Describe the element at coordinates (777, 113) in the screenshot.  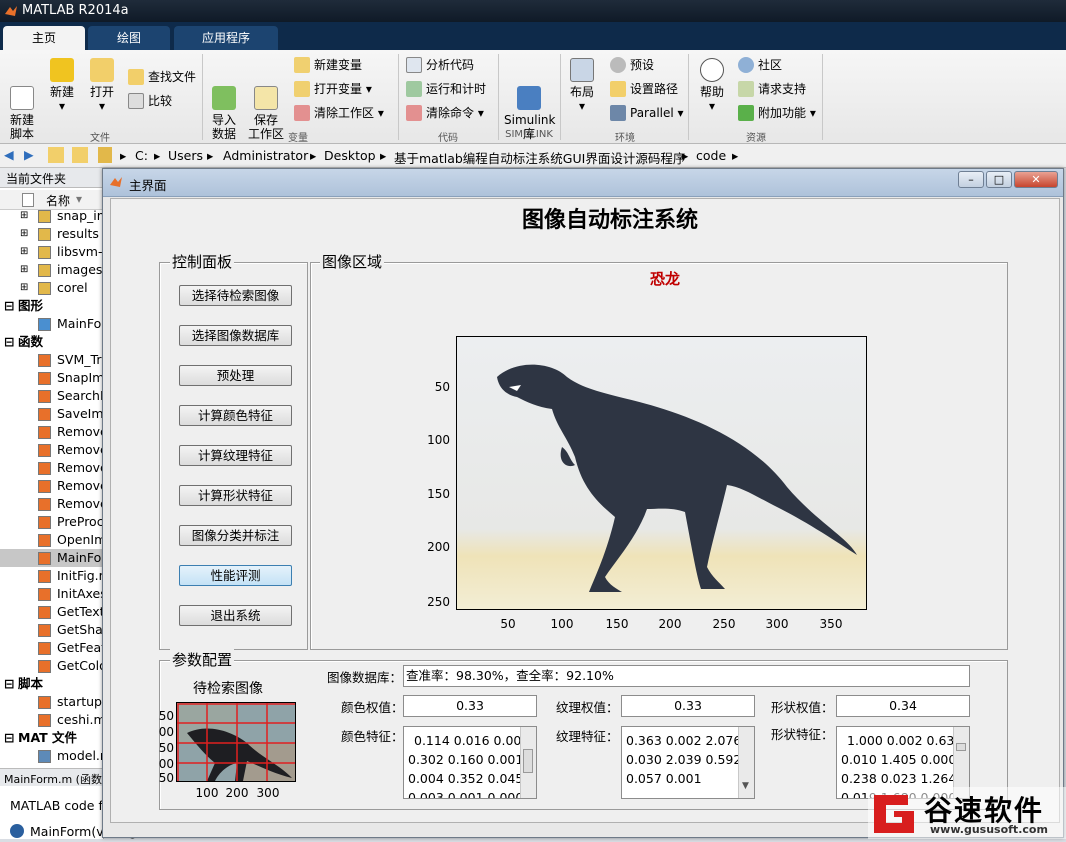
I see `addons-button: 附加功能 ▾` at that location.